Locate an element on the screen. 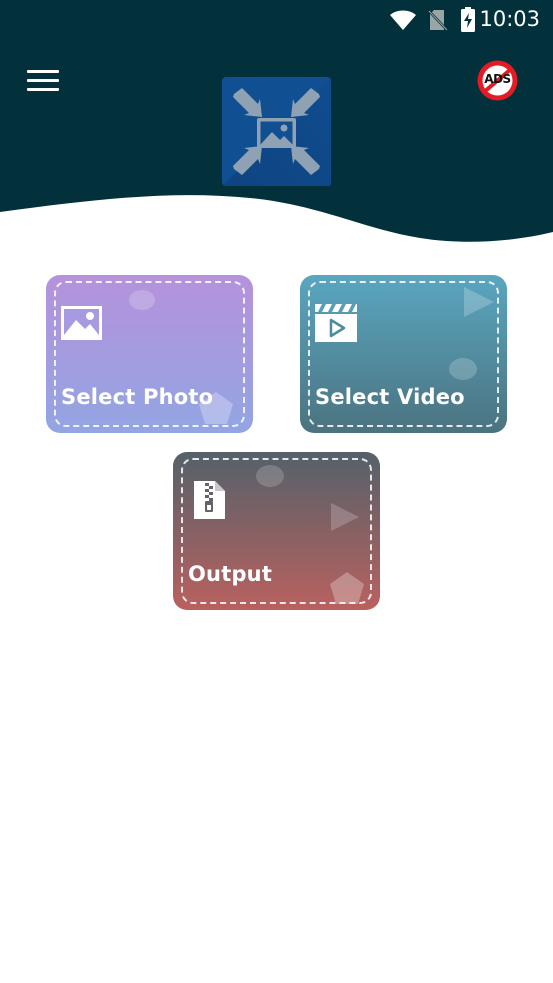 This screenshot has width=553, height=983. remove-ads-button: ADS is located at coordinates (497, 80).